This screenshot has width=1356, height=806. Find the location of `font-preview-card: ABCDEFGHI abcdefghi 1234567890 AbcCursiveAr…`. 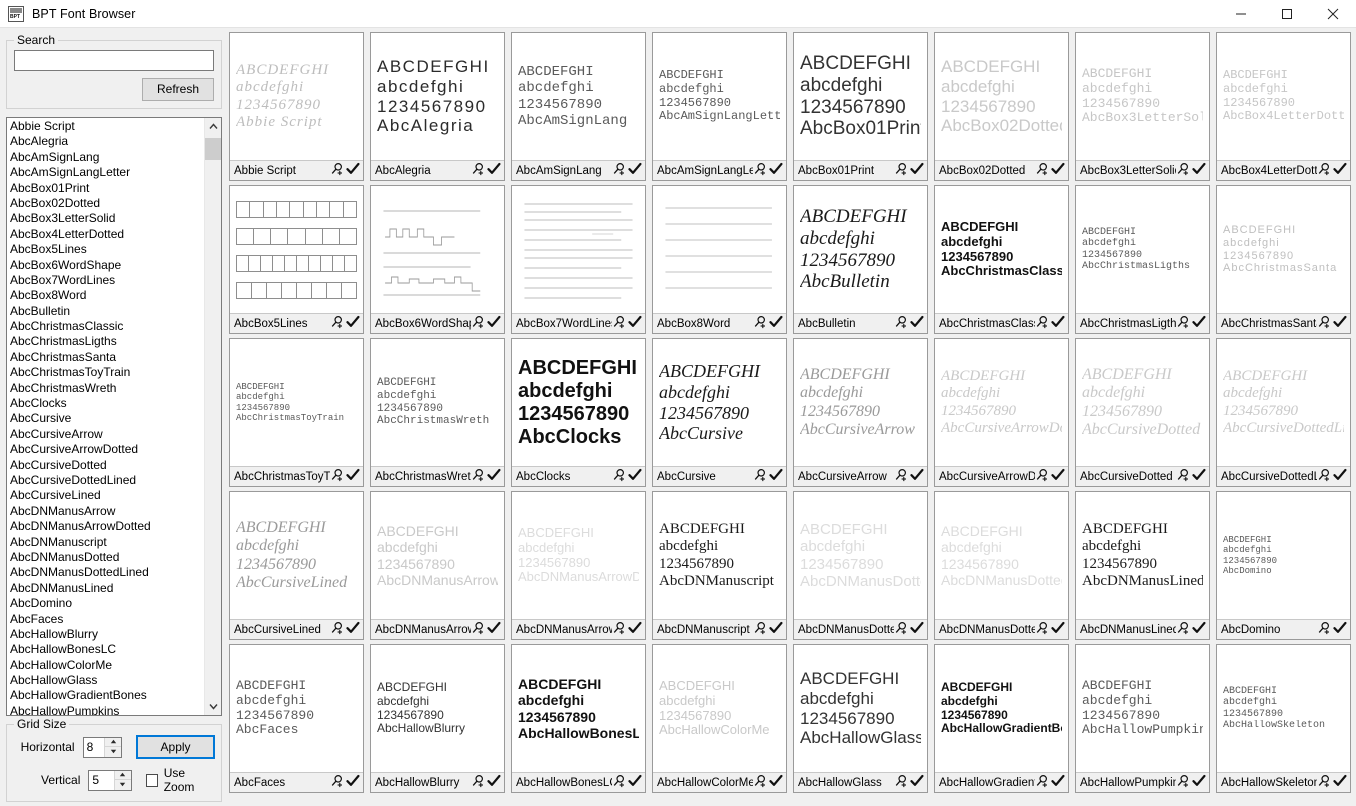

font-preview-card: ABCDEFGHI abcdefghi 1234567890 AbcCursiveAr… is located at coordinates (1001, 412).